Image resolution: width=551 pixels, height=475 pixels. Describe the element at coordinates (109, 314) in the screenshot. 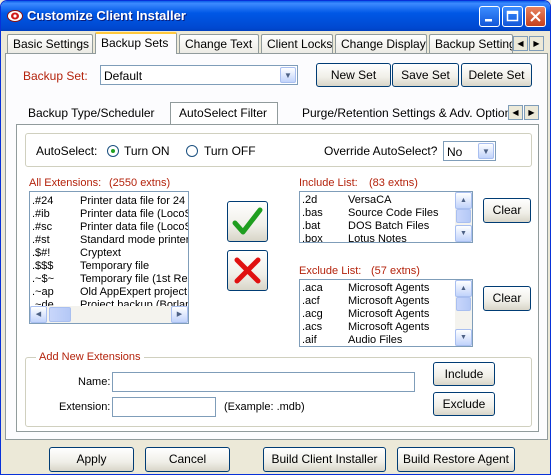

I see `all-extensions-hscrollbar: ◀ ▶` at that location.